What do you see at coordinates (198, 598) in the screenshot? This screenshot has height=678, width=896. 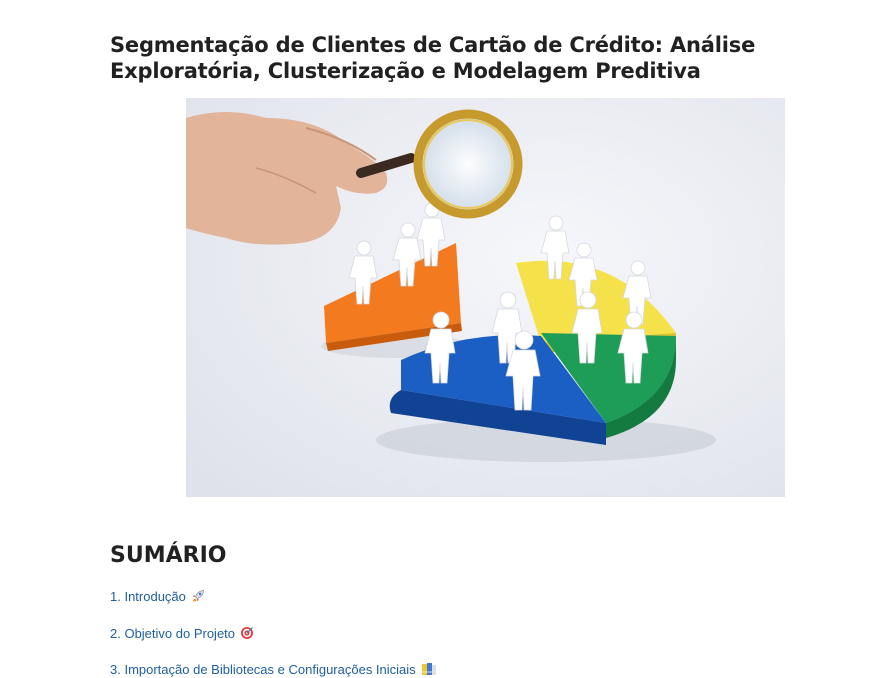 I see `rocket-icon` at bounding box center [198, 598].